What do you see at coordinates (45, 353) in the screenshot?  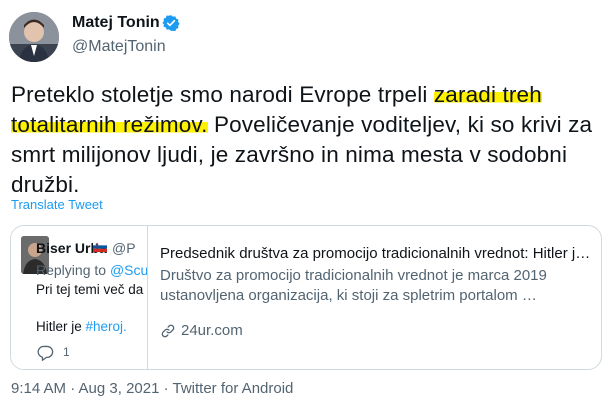 I see `reply-icon` at bounding box center [45, 353].